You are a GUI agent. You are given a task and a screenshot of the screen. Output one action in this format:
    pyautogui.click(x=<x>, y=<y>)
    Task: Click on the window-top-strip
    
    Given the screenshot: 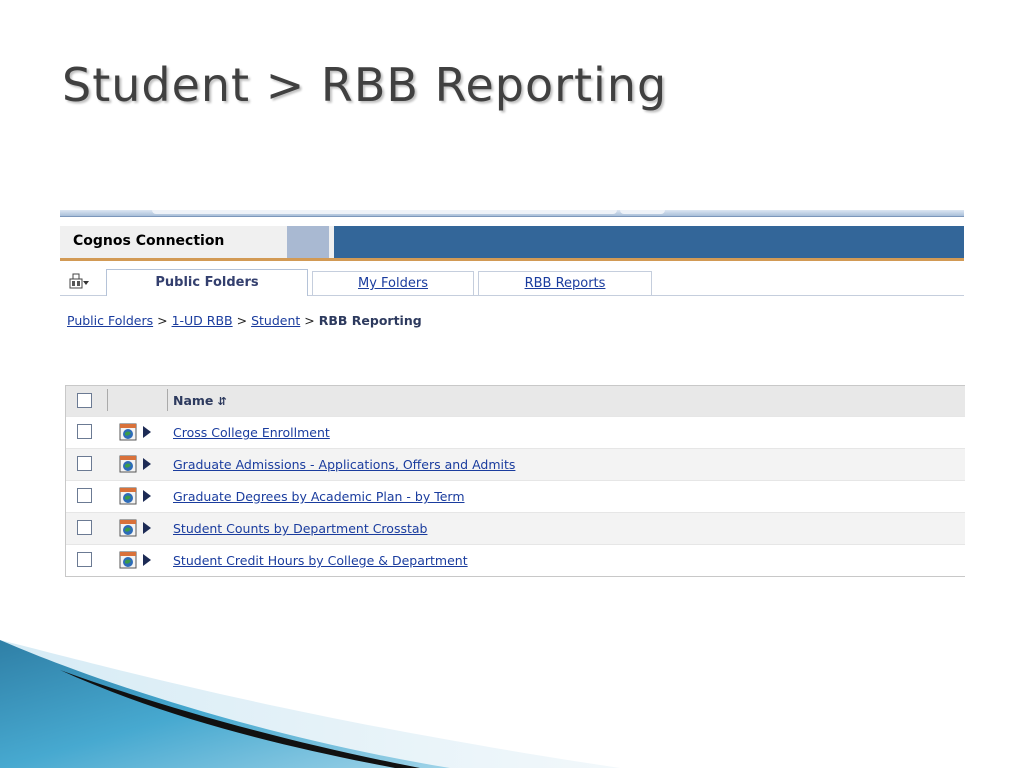 What is the action you would take?
    pyautogui.click(x=512, y=213)
    